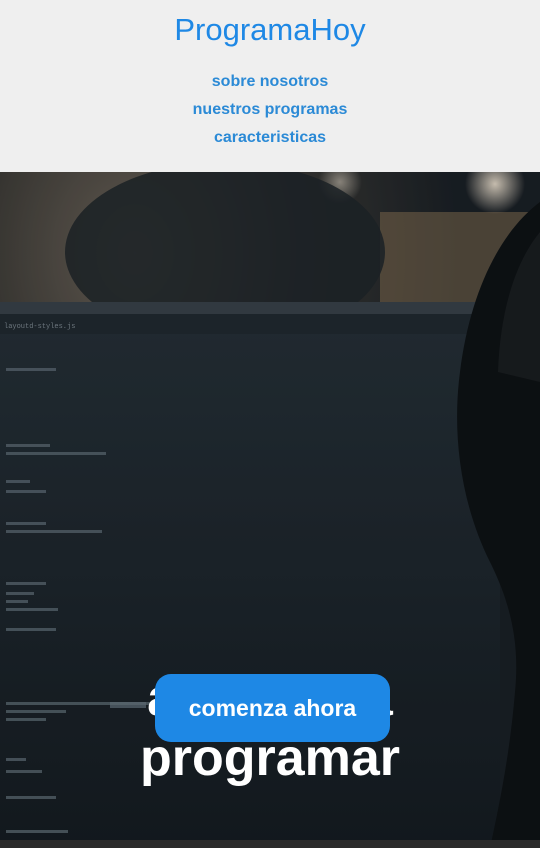  What do you see at coordinates (270, 82) in the screenshot?
I see `nav-link-sobre-nosotros: sobre nosotros` at bounding box center [270, 82].